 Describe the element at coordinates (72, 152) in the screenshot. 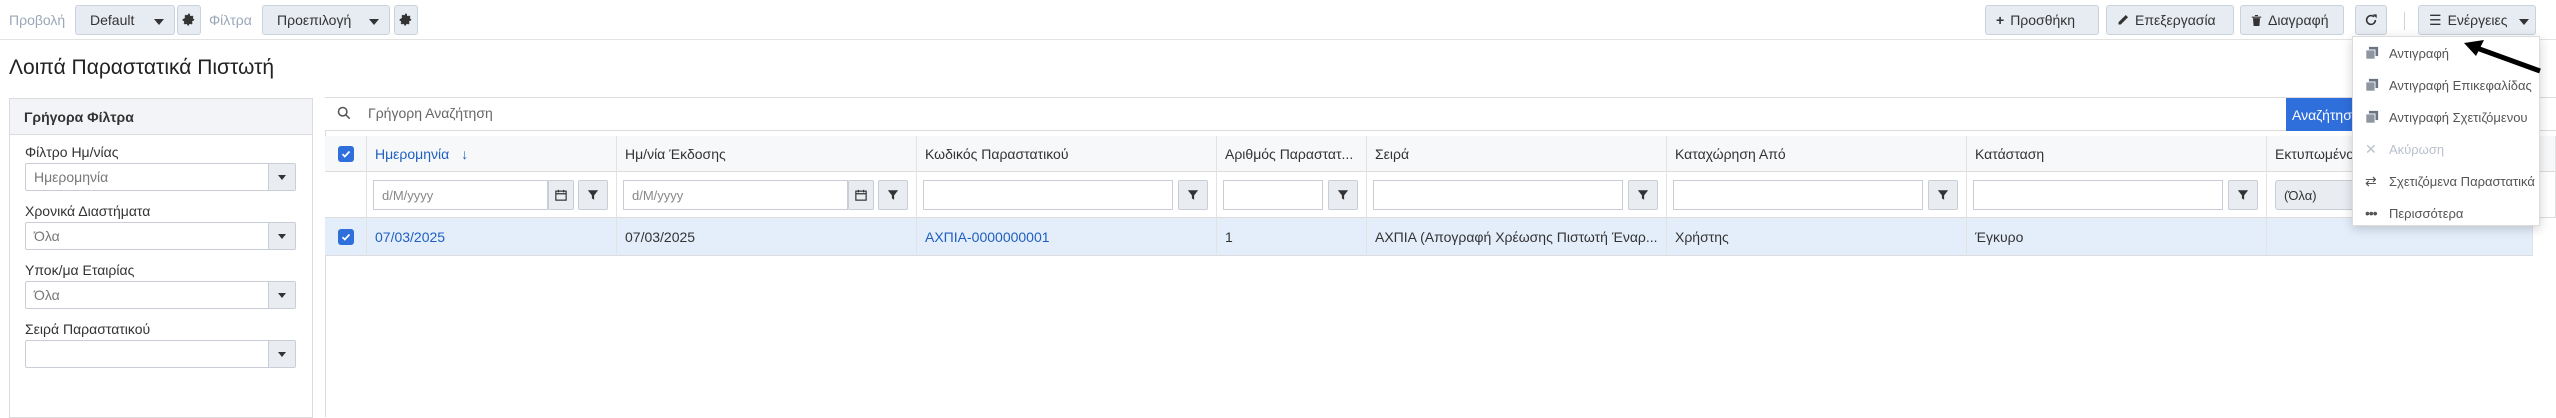

I see `date-filter-label: Φίλτρο Ημ/νίας` at that location.